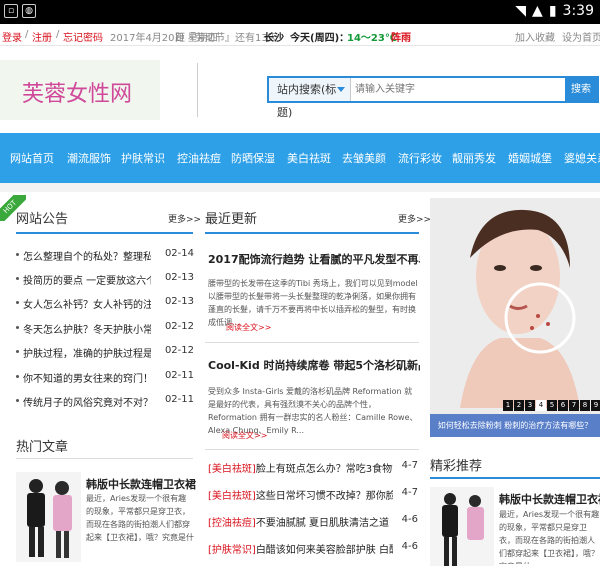 Image resolution: width=600 pixels, height=570 pixels. What do you see at coordinates (312, 342) in the screenshot?
I see `article-divider` at bounding box center [312, 342].